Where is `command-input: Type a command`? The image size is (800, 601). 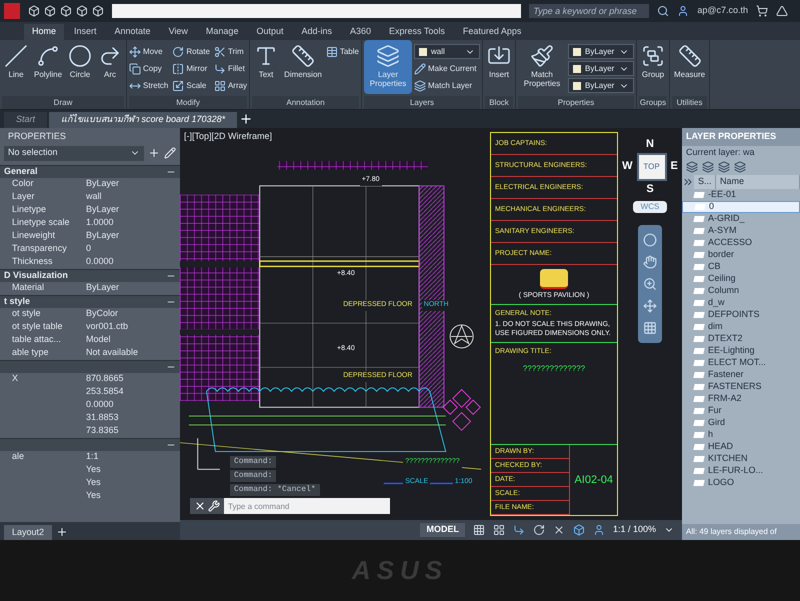
command-input: Type a command is located at coordinates (307, 506).